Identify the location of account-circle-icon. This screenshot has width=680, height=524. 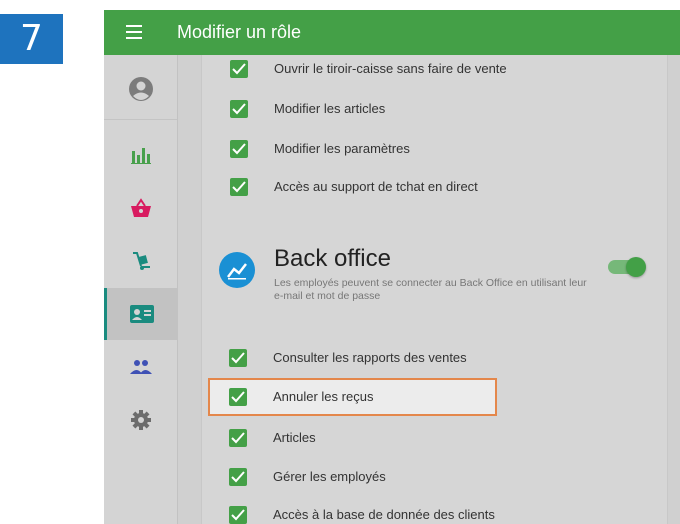
(140, 89).